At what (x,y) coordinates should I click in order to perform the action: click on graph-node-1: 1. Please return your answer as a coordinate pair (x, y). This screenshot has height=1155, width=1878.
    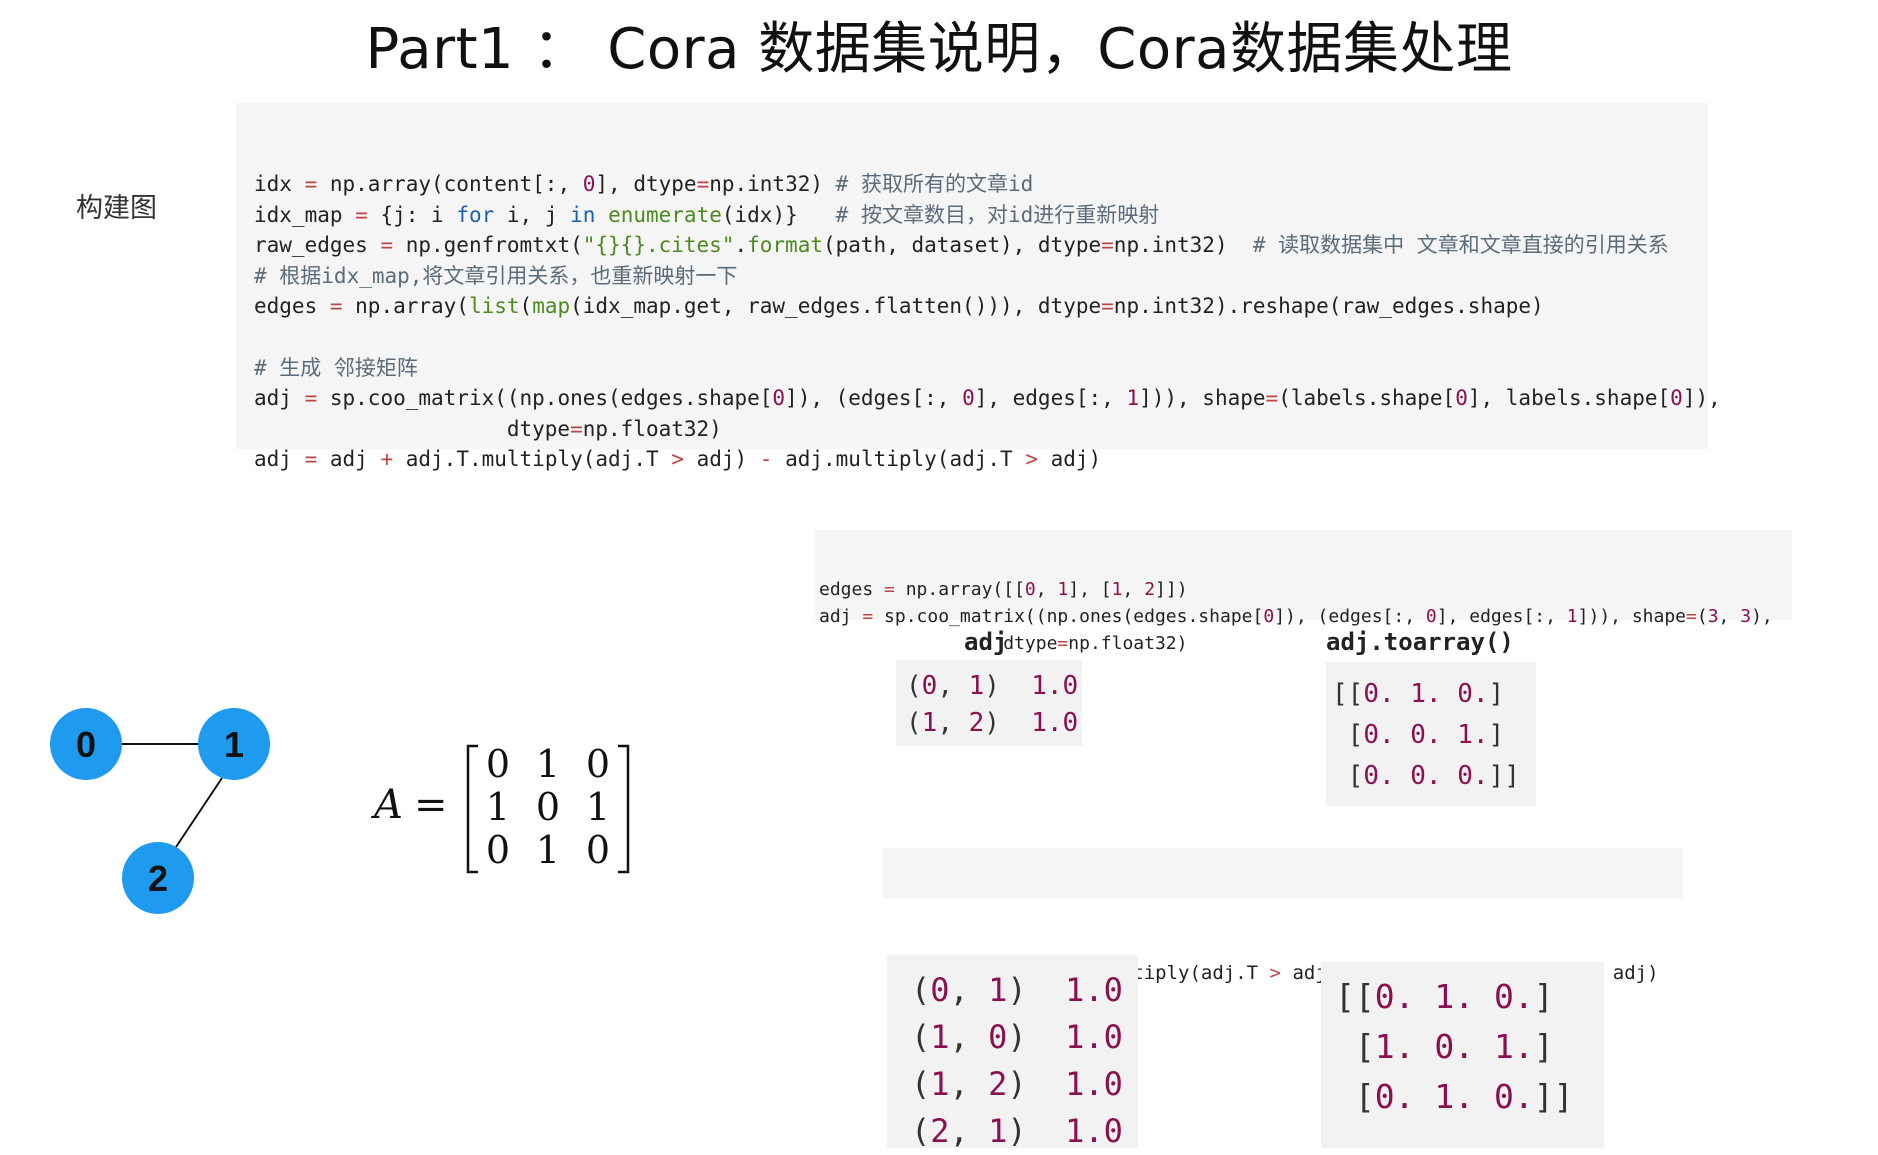
    Looking at the image, I should click on (234, 744).